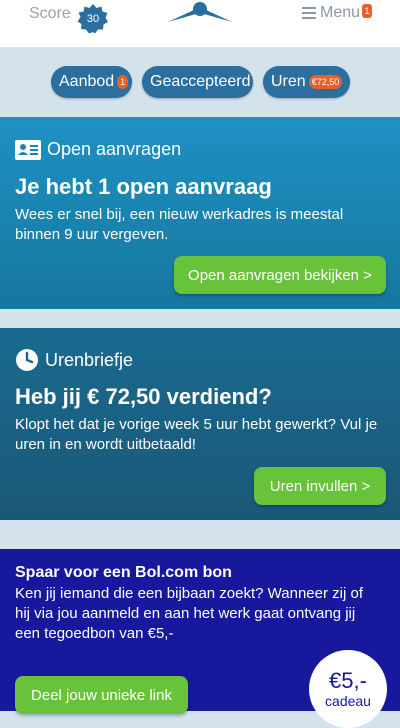  Describe the element at coordinates (325, 82) in the screenshot. I see `tab-badge: €72,50` at that location.